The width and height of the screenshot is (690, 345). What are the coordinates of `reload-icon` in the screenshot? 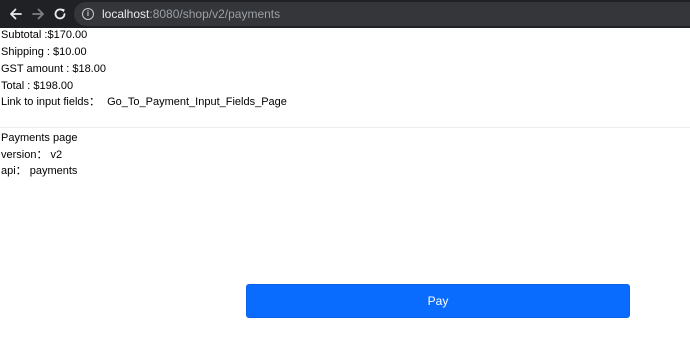 It's located at (60, 14).